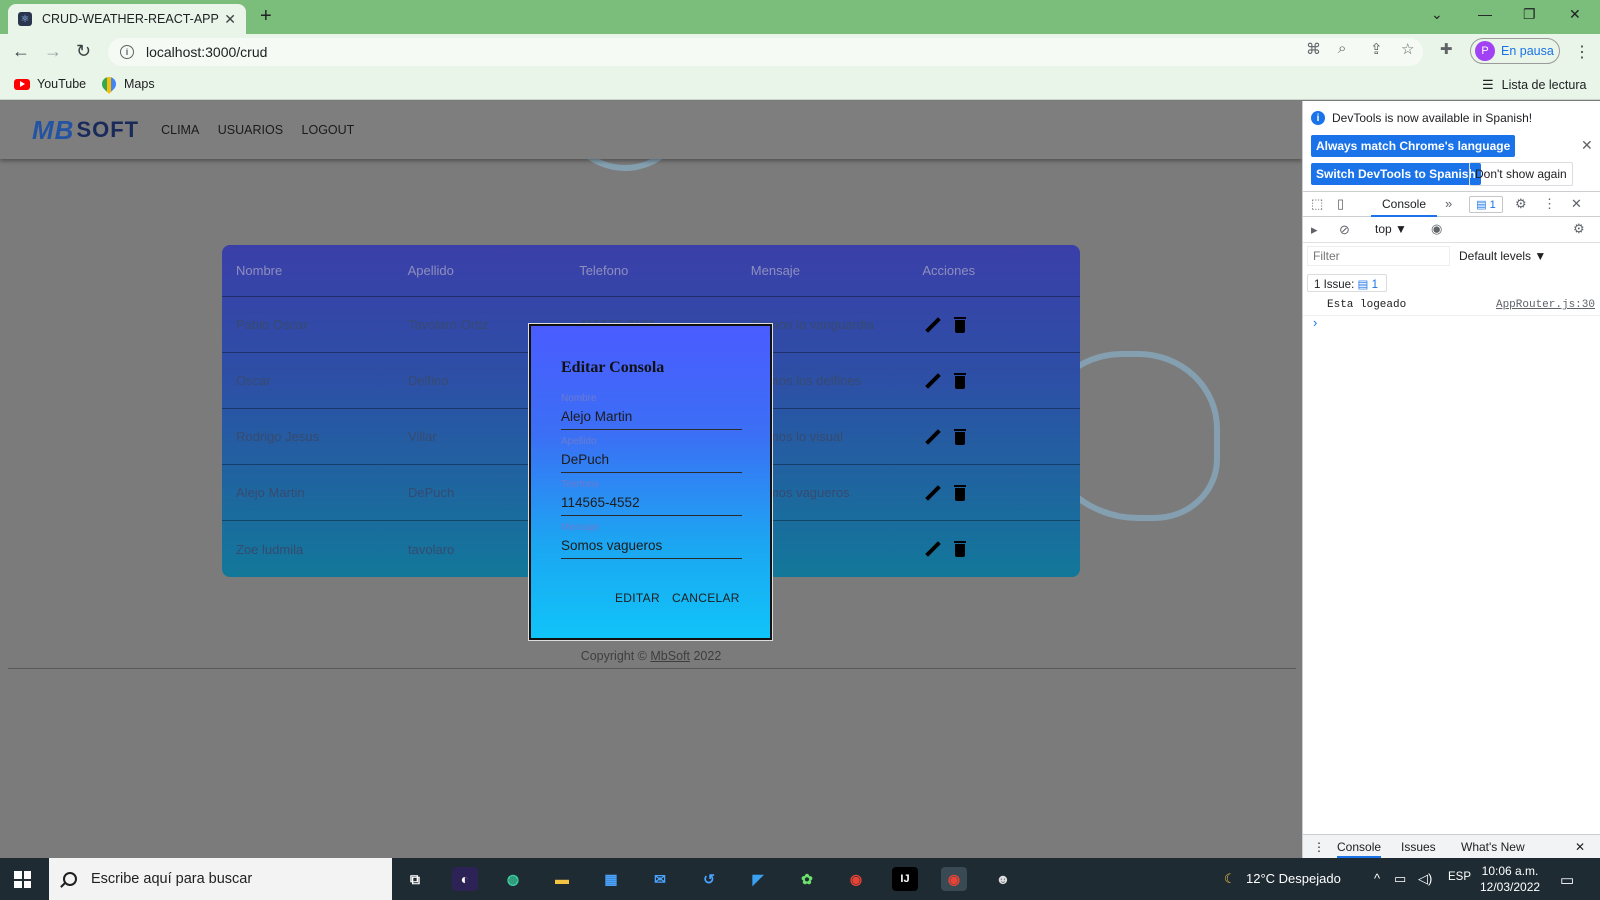 This screenshot has width=1600, height=900. What do you see at coordinates (562, 879) in the screenshot?
I see `file-explorer-icon: ▬` at bounding box center [562, 879].